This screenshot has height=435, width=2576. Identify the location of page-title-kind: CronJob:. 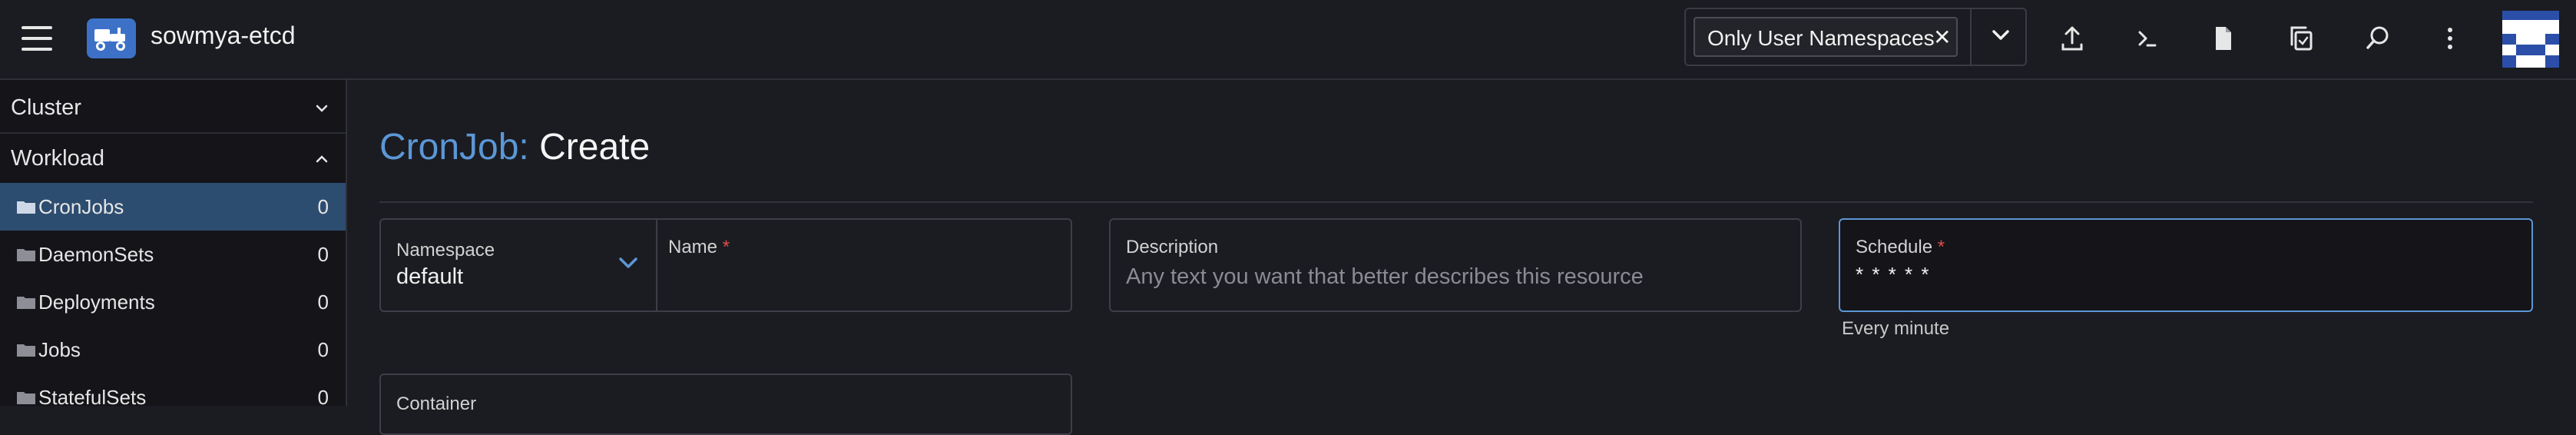
(454, 147).